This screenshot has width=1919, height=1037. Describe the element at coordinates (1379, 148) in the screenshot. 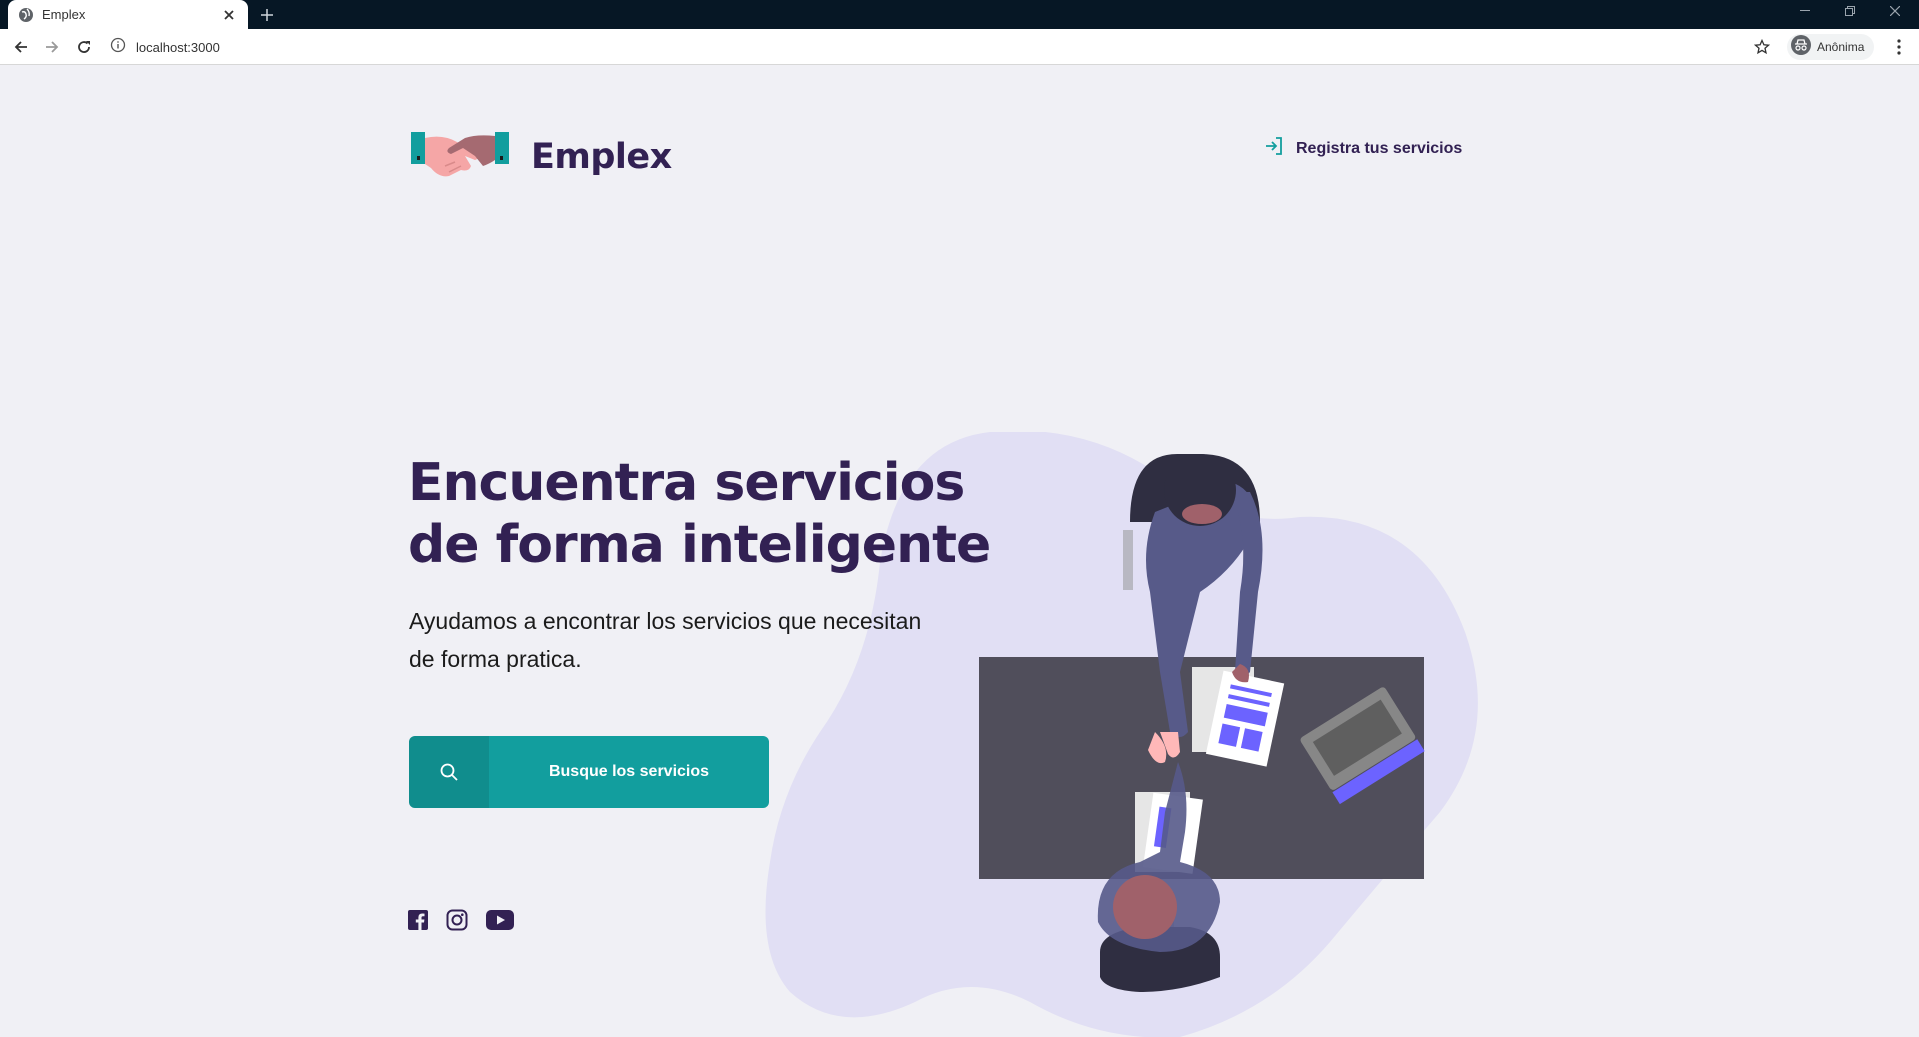

I see `register-services-label: Registra tus servicios` at that location.